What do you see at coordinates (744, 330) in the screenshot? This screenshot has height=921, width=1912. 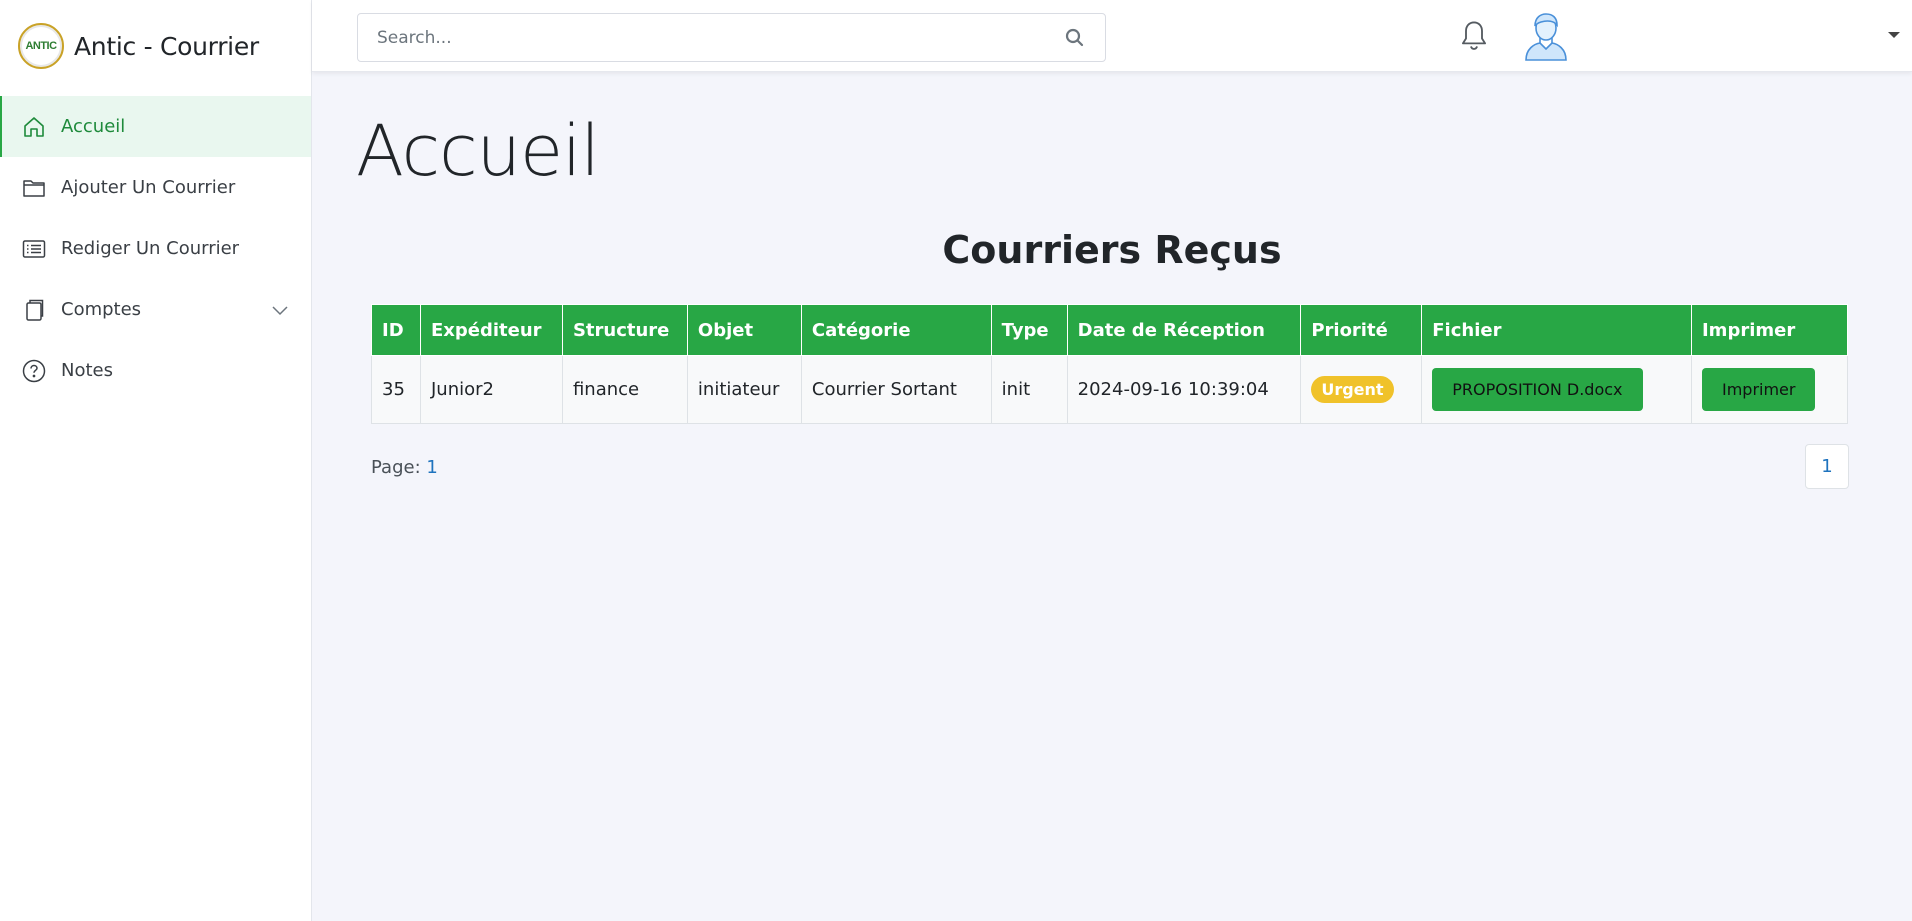 I see `column-header-objet: Objet` at bounding box center [744, 330].